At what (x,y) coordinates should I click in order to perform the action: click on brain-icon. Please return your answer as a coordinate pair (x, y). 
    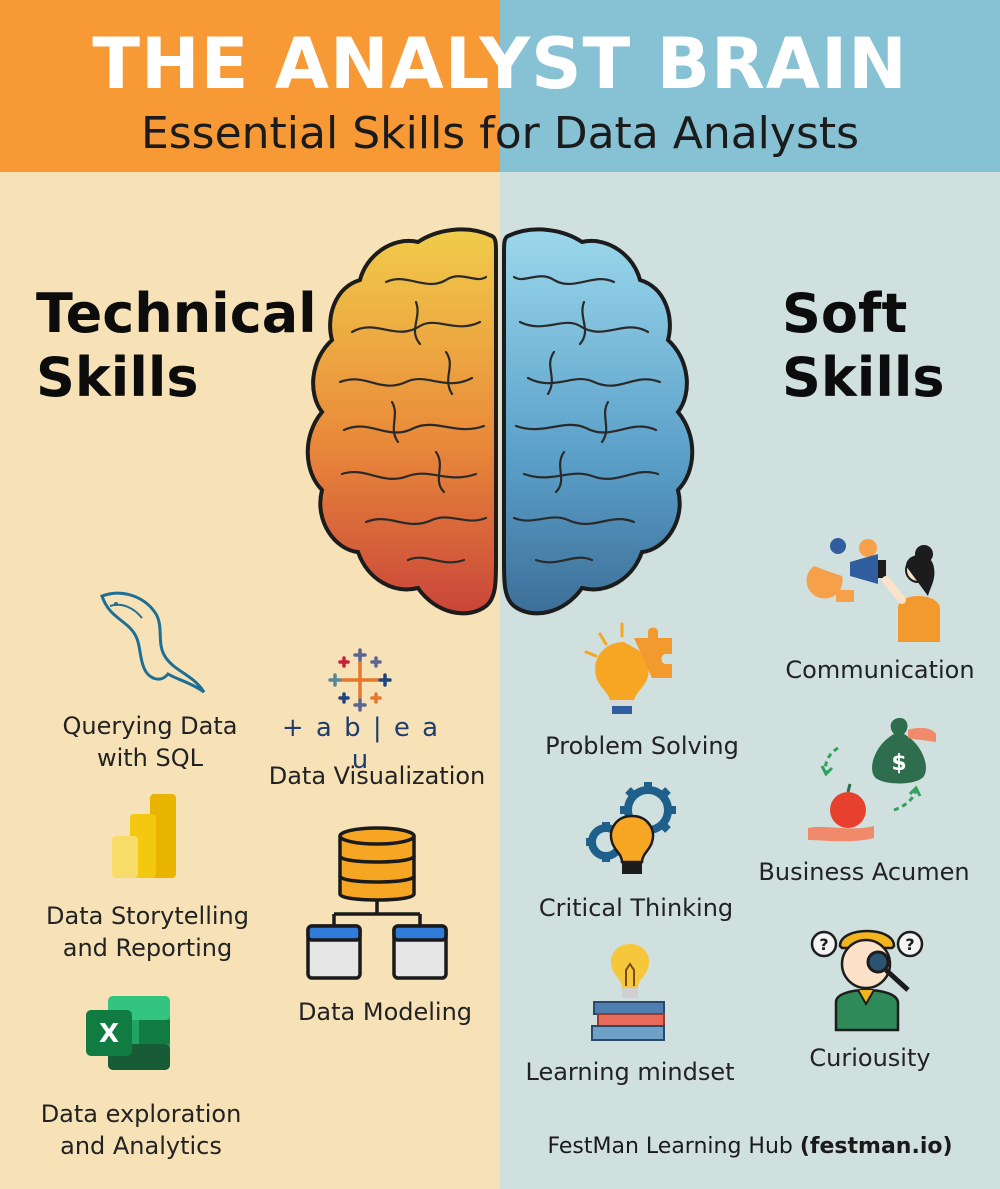
    Looking at the image, I should click on (500, 421).